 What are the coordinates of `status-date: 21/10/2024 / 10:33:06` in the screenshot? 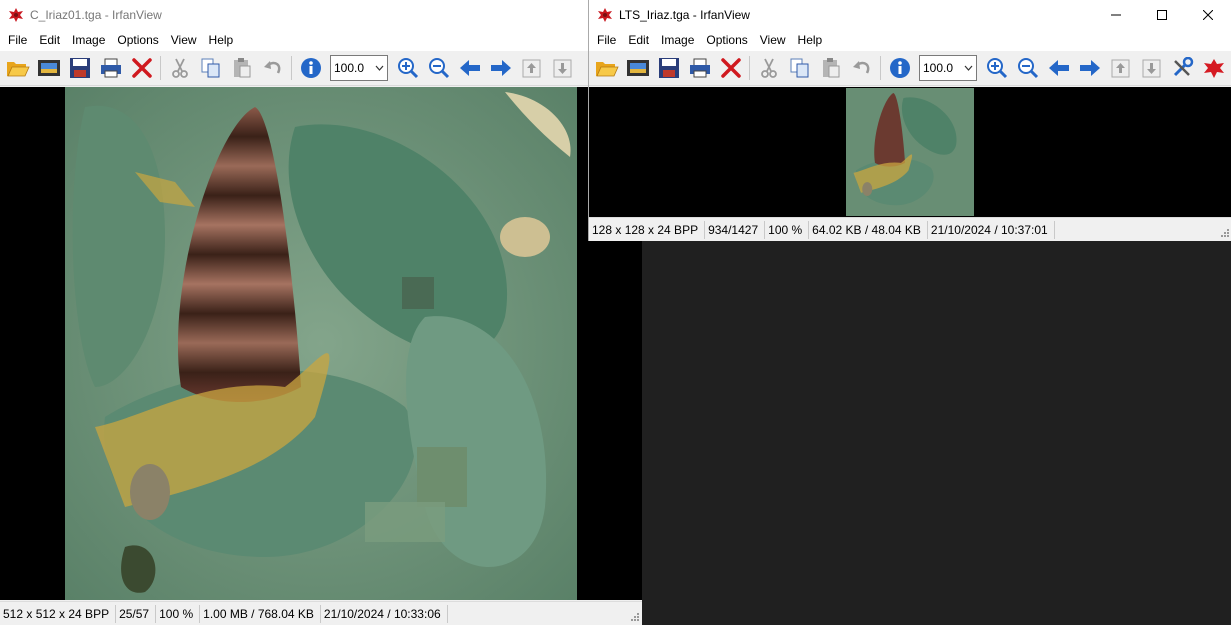 It's located at (384, 613).